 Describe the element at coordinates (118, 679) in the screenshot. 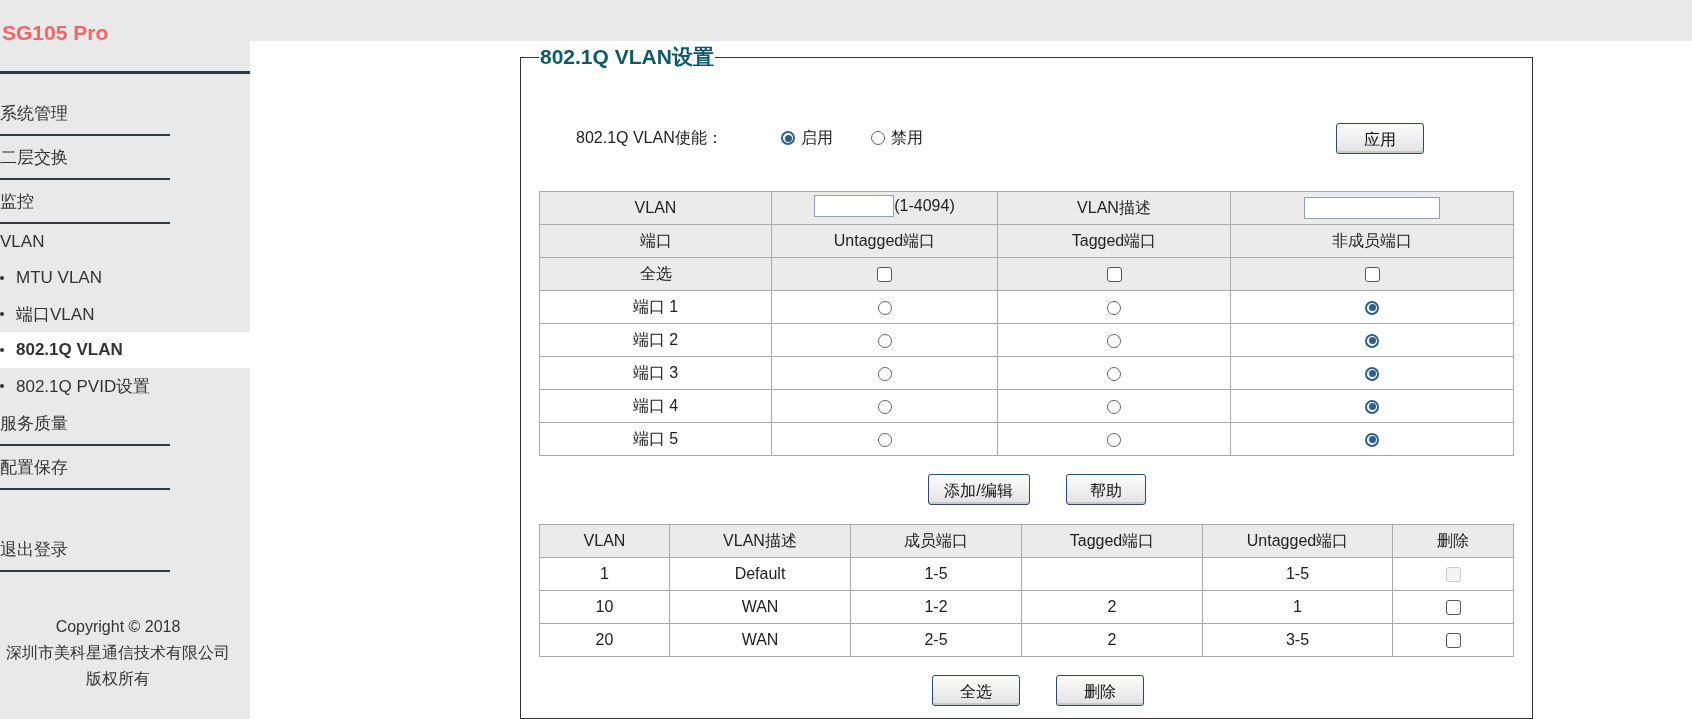

I see `copyright-text: 版权所有` at that location.